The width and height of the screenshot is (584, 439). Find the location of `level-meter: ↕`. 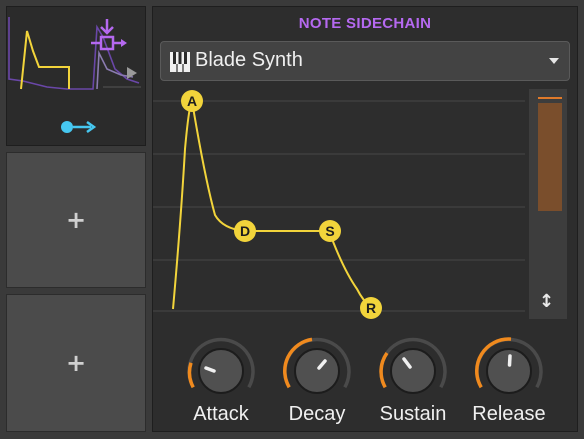

level-meter: ↕ is located at coordinates (548, 204).